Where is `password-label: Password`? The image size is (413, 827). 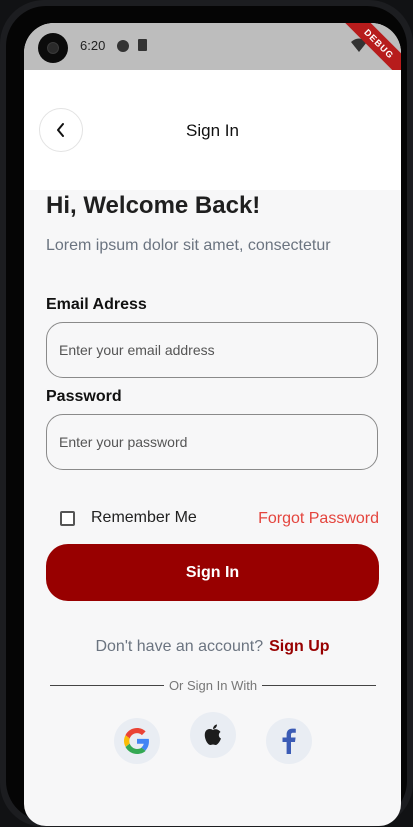
password-label: Password is located at coordinates (84, 396).